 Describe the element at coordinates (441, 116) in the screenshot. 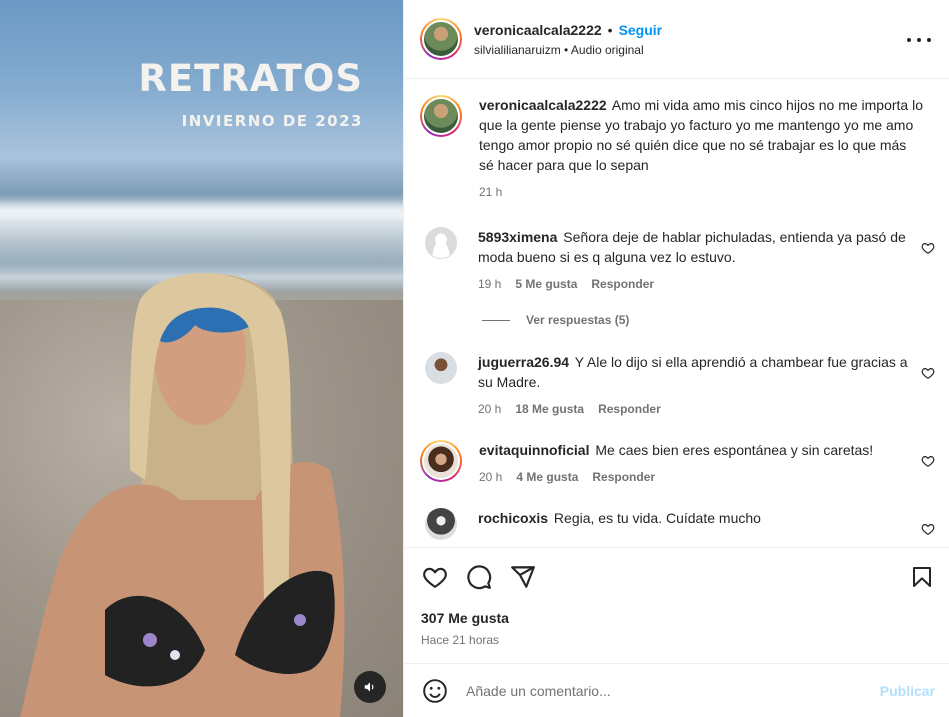

I see `caption-avatar` at that location.